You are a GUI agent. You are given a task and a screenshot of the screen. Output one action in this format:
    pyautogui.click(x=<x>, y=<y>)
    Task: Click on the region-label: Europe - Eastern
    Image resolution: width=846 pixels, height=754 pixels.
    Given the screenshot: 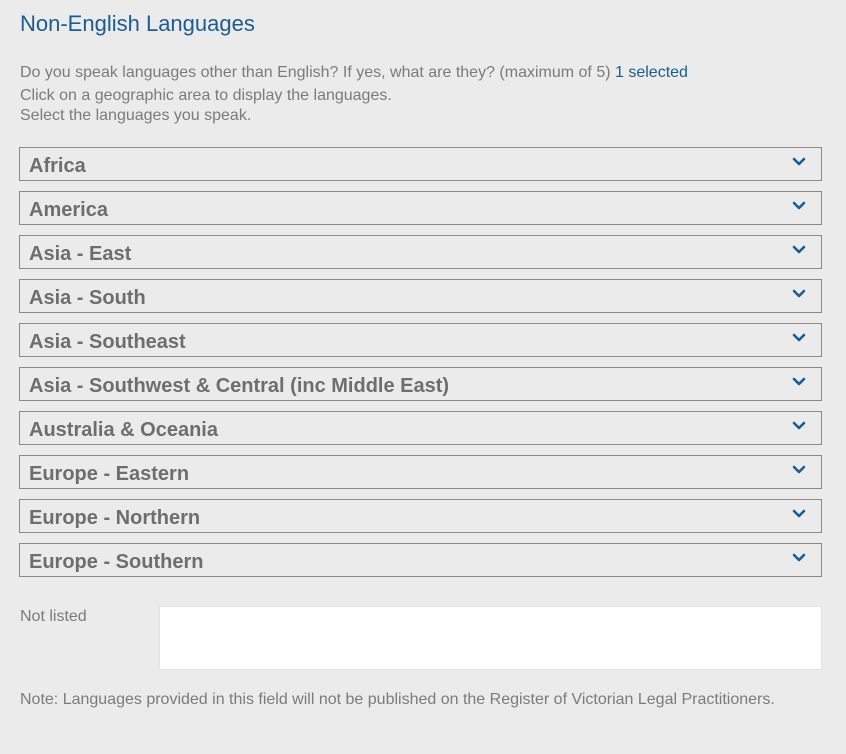 What is the action you would take?
    pyautogui.click(x=109, y=474)
    